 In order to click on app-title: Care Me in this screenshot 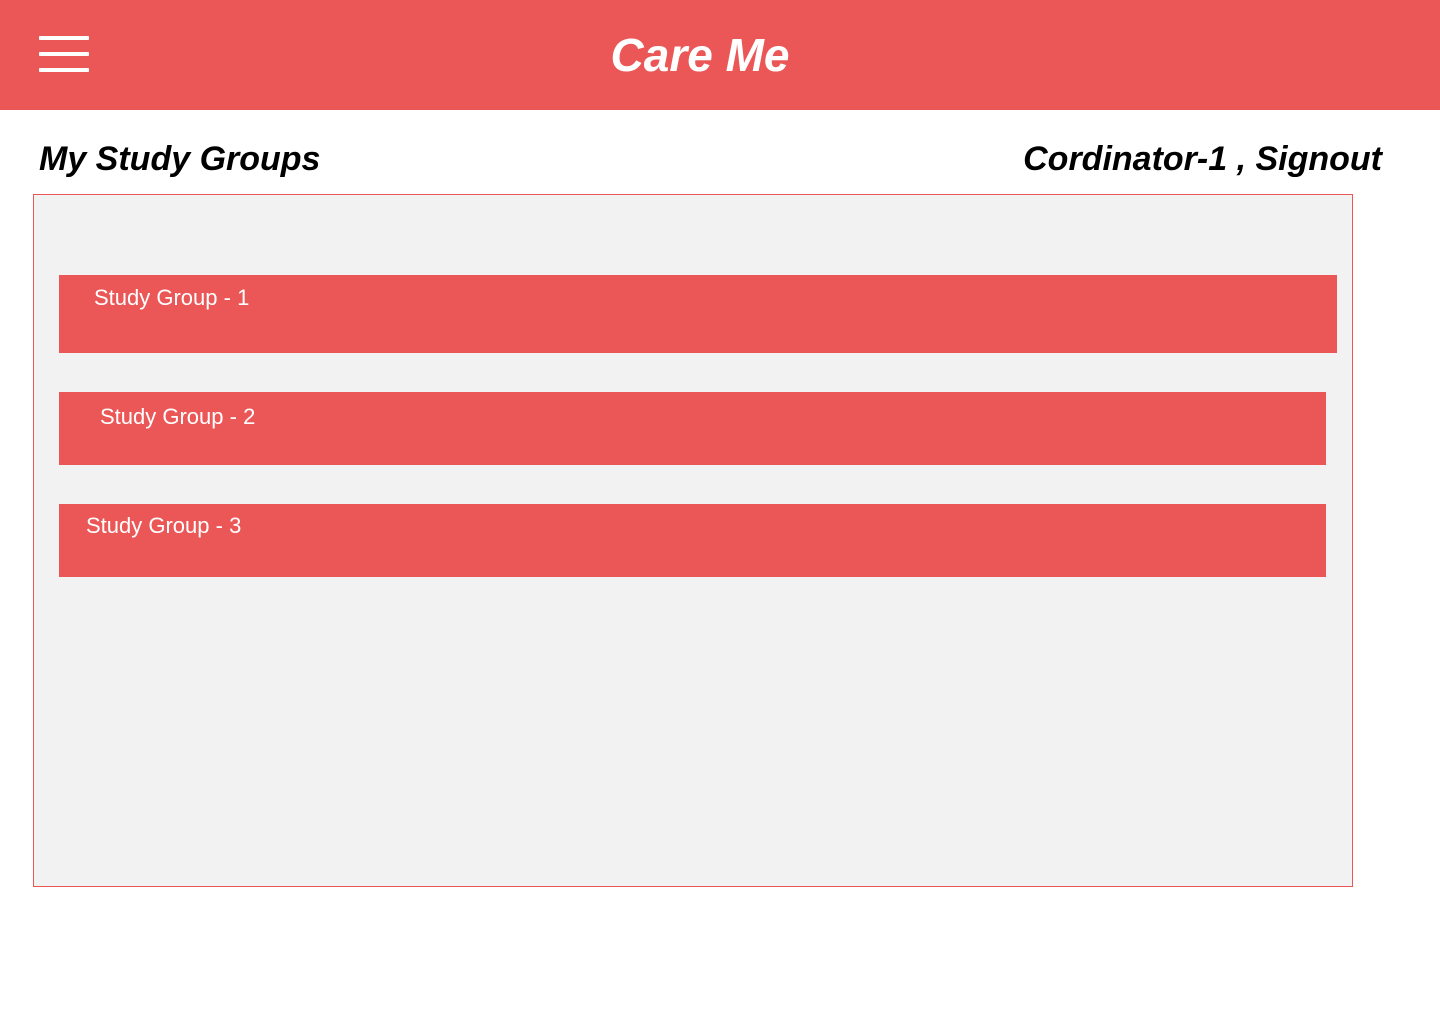, I will do `click(700, 55)`.